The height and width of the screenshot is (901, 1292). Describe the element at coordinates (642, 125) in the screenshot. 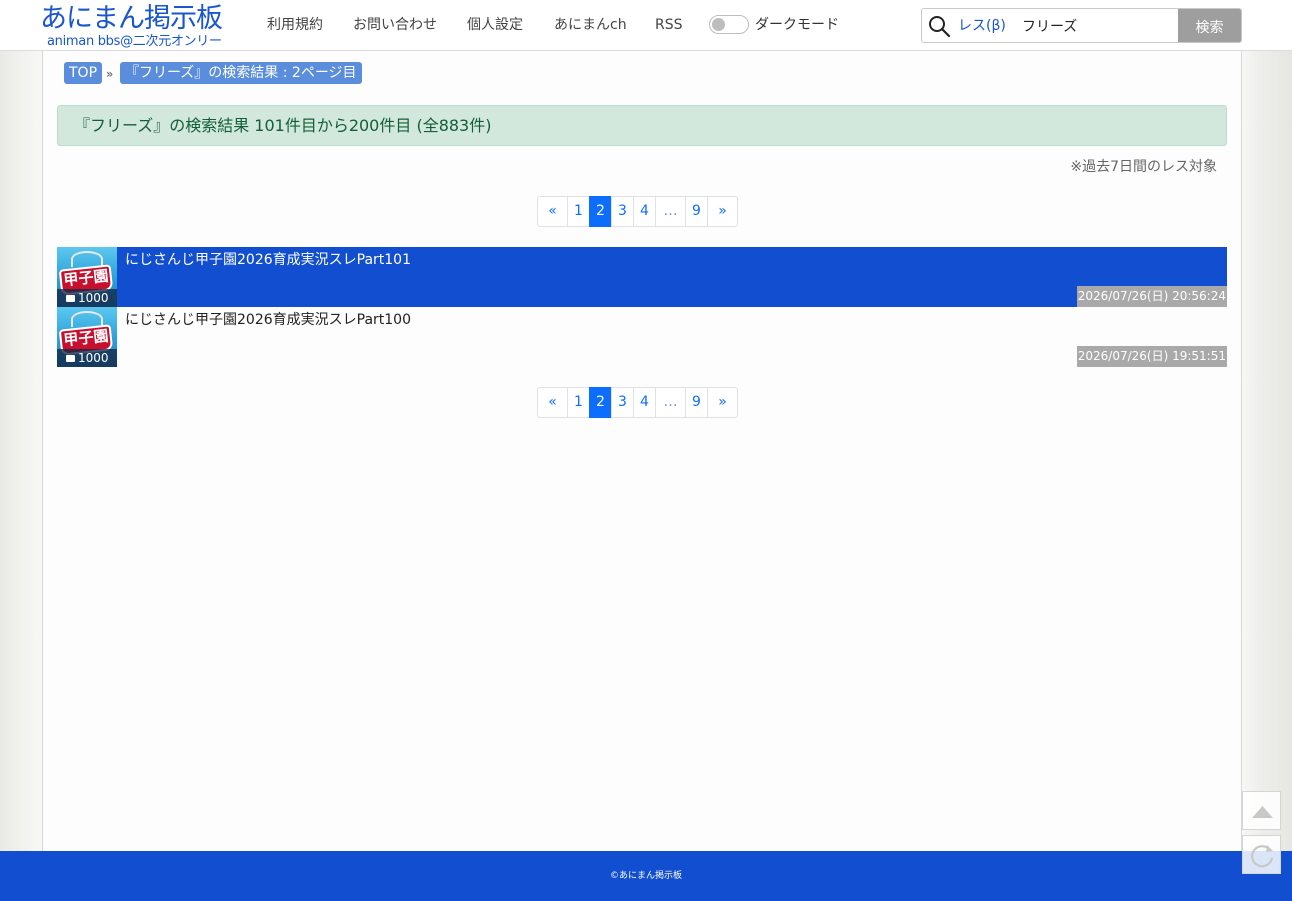

I see `search-result-summary: 『フリーズ』の検索結果 101件目から200件目 (全883件)` at that location.